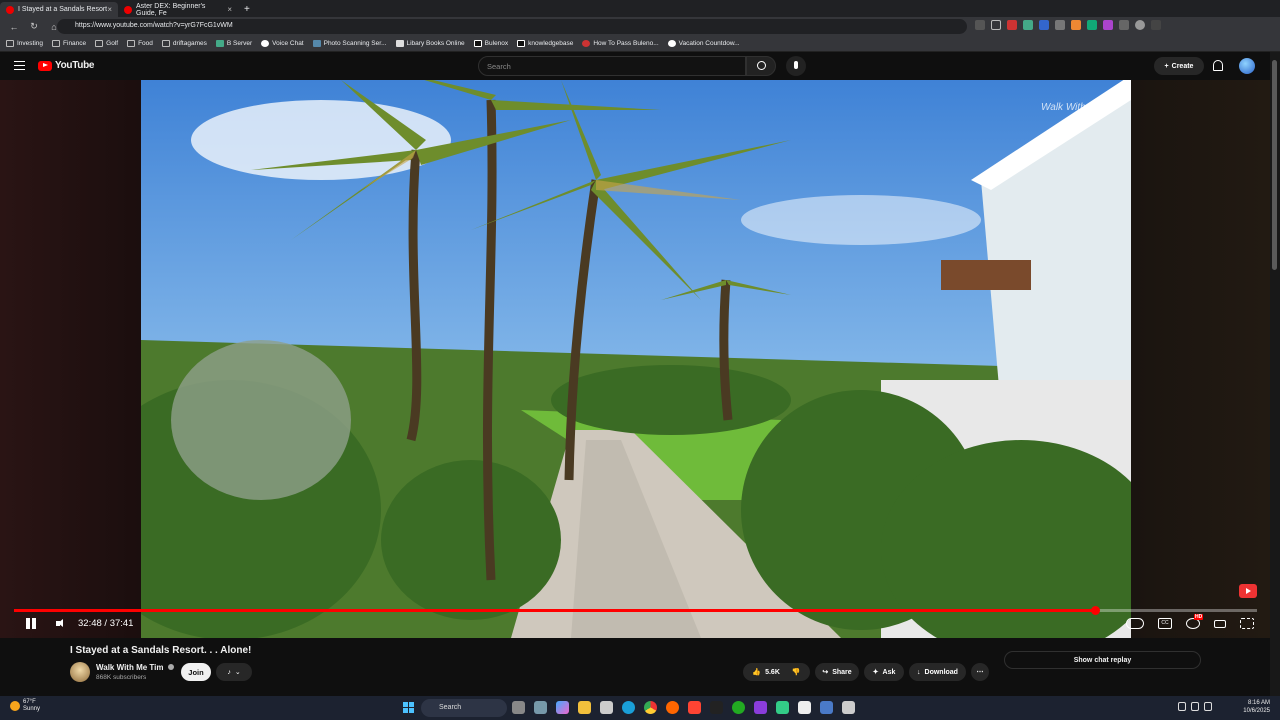 This screenshot has height=720, width=1280. I want to click on youtube-play-icon, so click(45, 65).